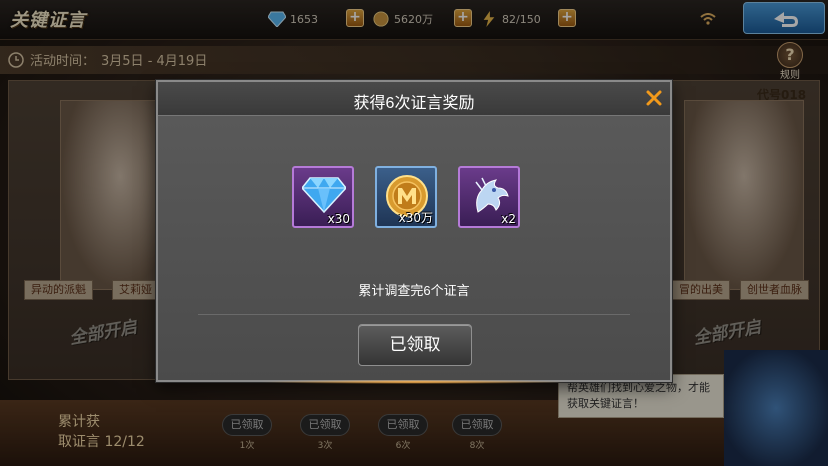 Image resolution: width=828 pixels, height=466 pixels. I want to click on reward-quantity: x30万, so click(415, 218).